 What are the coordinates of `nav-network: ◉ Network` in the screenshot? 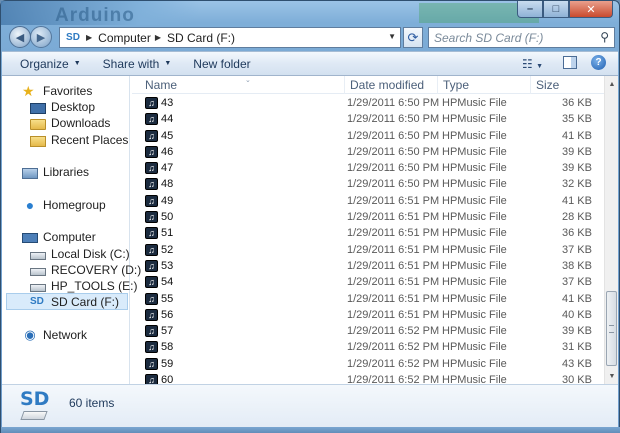 It's located at (54, 335).